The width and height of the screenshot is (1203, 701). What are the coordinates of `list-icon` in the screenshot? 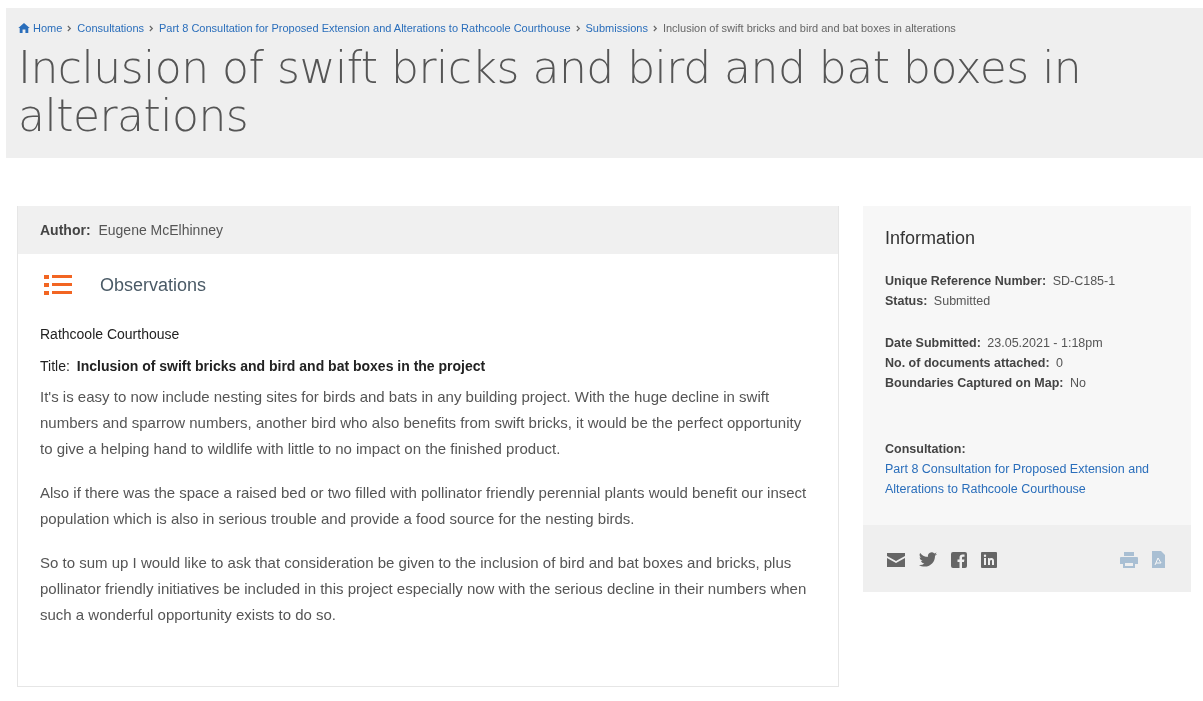 It's located at (58, 285).